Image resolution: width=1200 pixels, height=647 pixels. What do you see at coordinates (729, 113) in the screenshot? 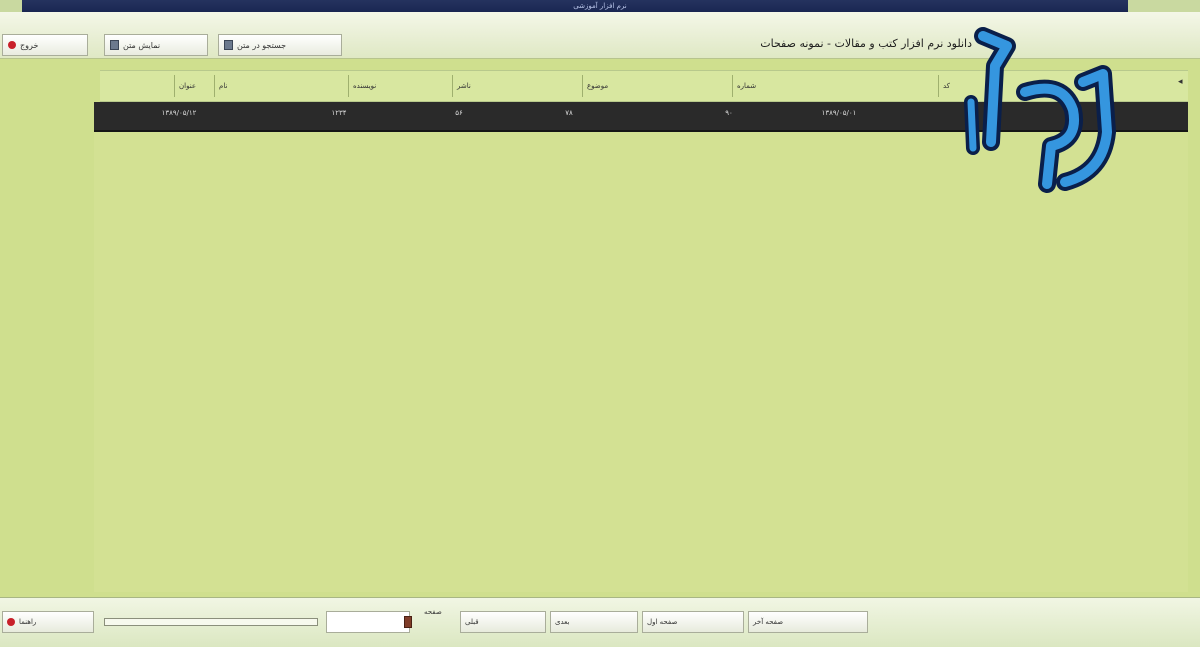
I see `table-cell: ۹۰` at bounding box center [729, 113].